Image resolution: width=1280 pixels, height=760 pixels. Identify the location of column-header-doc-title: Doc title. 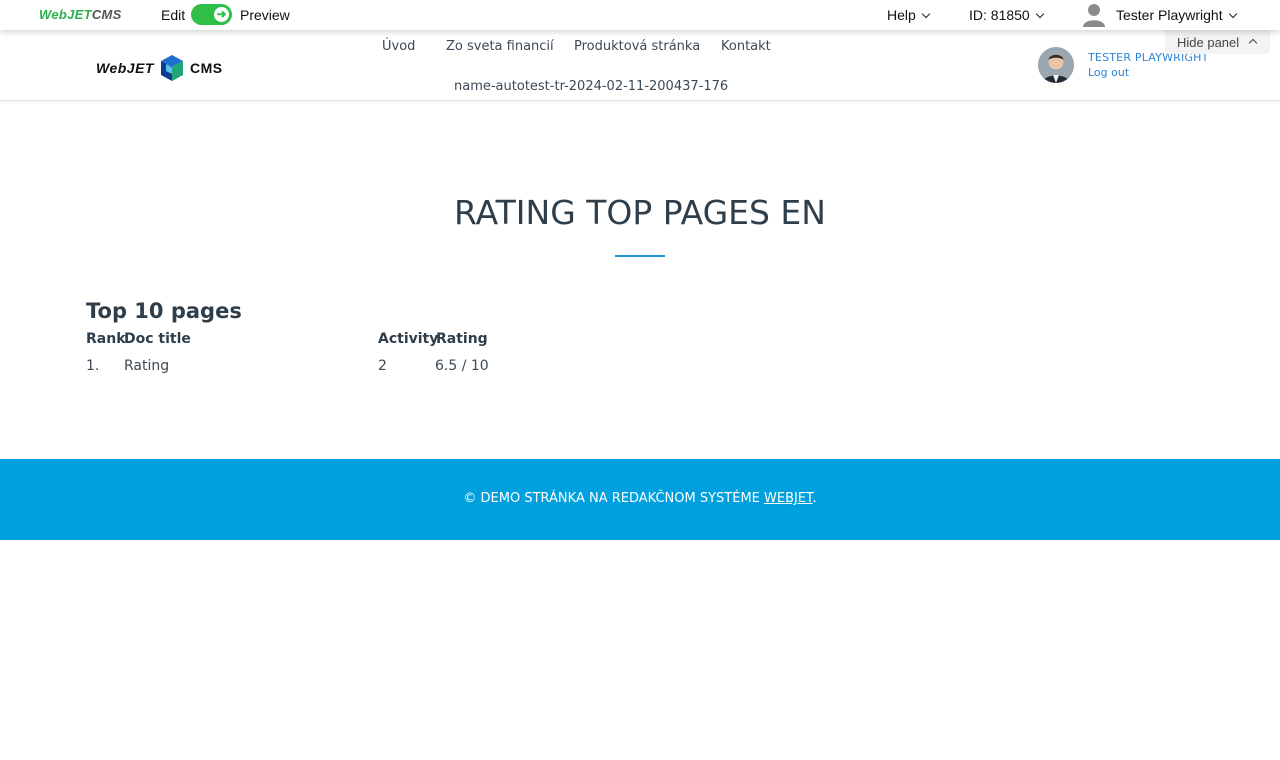
(157, 339).